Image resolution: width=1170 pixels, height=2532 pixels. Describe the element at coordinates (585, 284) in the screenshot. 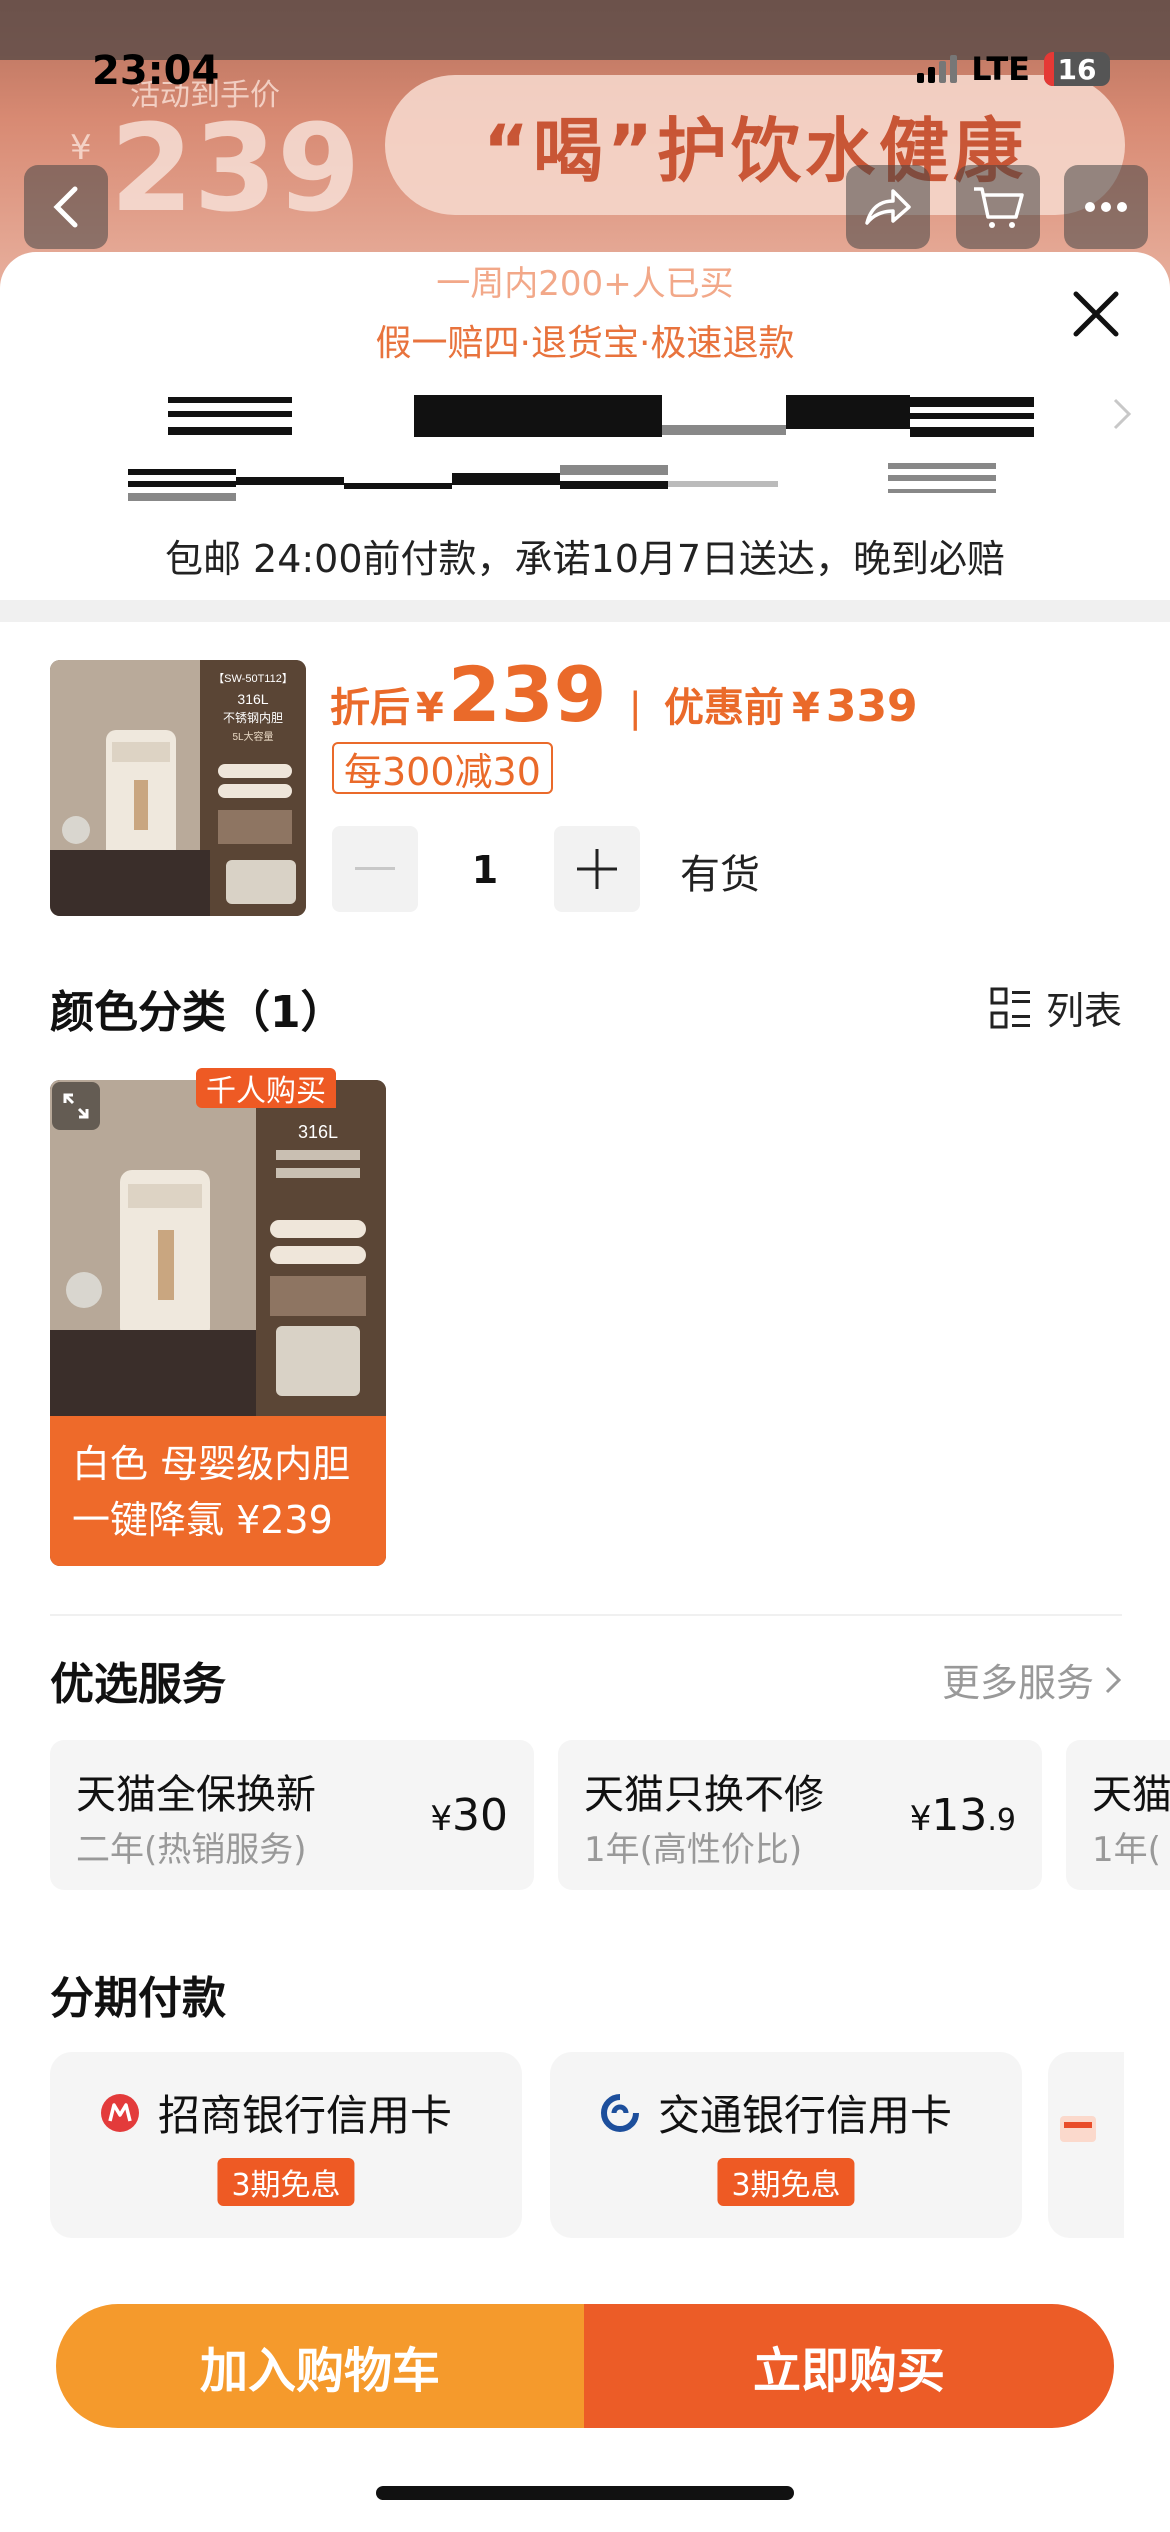

I see `buyers-note: 一周内200+人已买` at that location.